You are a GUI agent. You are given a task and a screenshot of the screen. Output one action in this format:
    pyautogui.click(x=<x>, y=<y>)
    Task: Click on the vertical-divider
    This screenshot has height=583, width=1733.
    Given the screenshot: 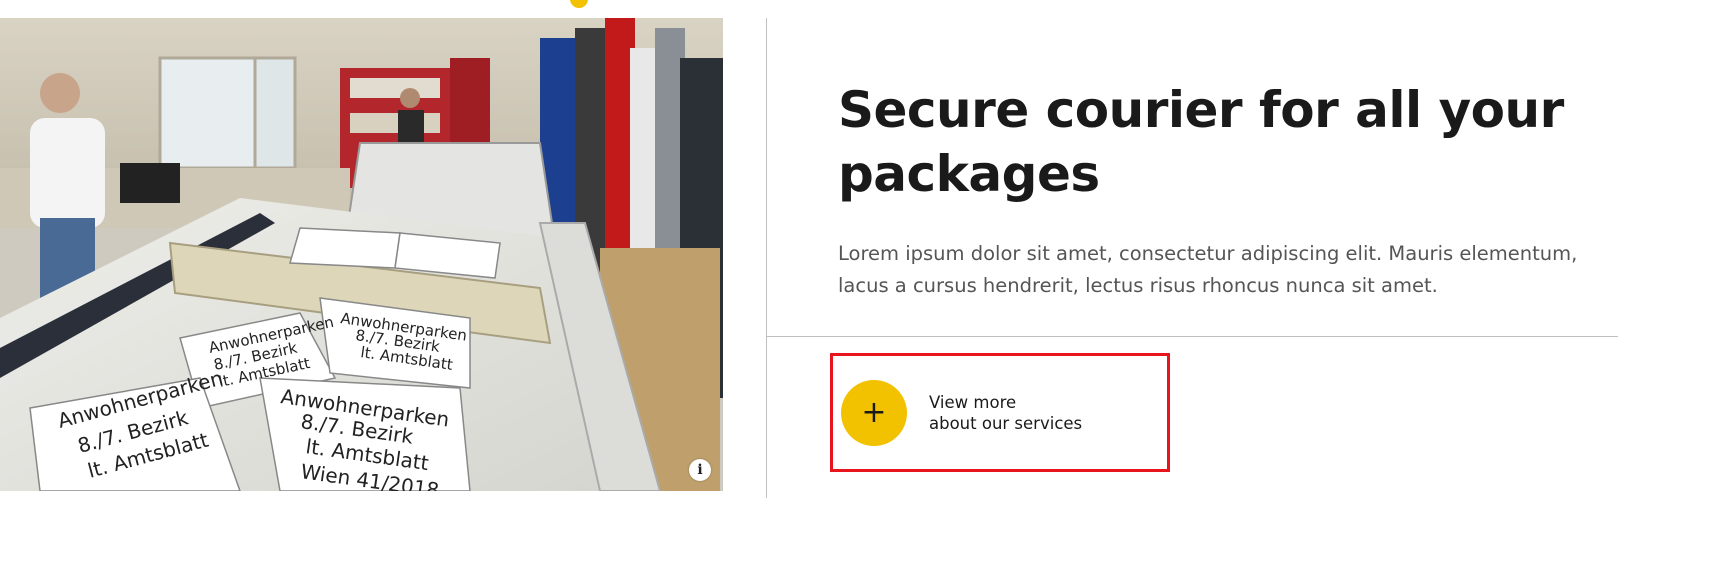 What is the action you would take?
    pyautogui.click(x=766, y=258)
    